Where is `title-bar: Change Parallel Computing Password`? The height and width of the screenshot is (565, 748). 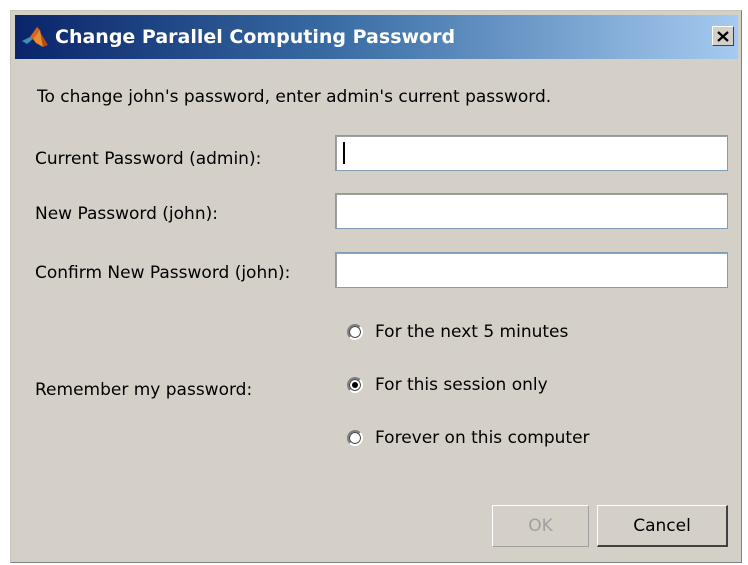
title-bar: Change Parallel Computing Password is located at coordinates (376, 37).